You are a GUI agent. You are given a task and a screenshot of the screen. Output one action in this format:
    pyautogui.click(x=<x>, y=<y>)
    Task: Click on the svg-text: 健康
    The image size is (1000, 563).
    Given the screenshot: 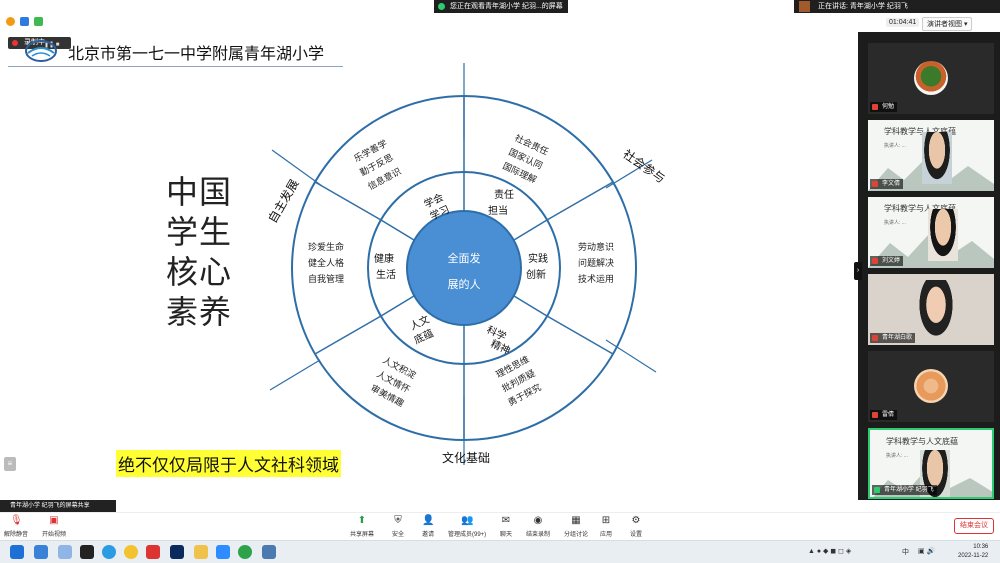 What is the action you would take?
    pyautogui.click(x=384, y=258)
    